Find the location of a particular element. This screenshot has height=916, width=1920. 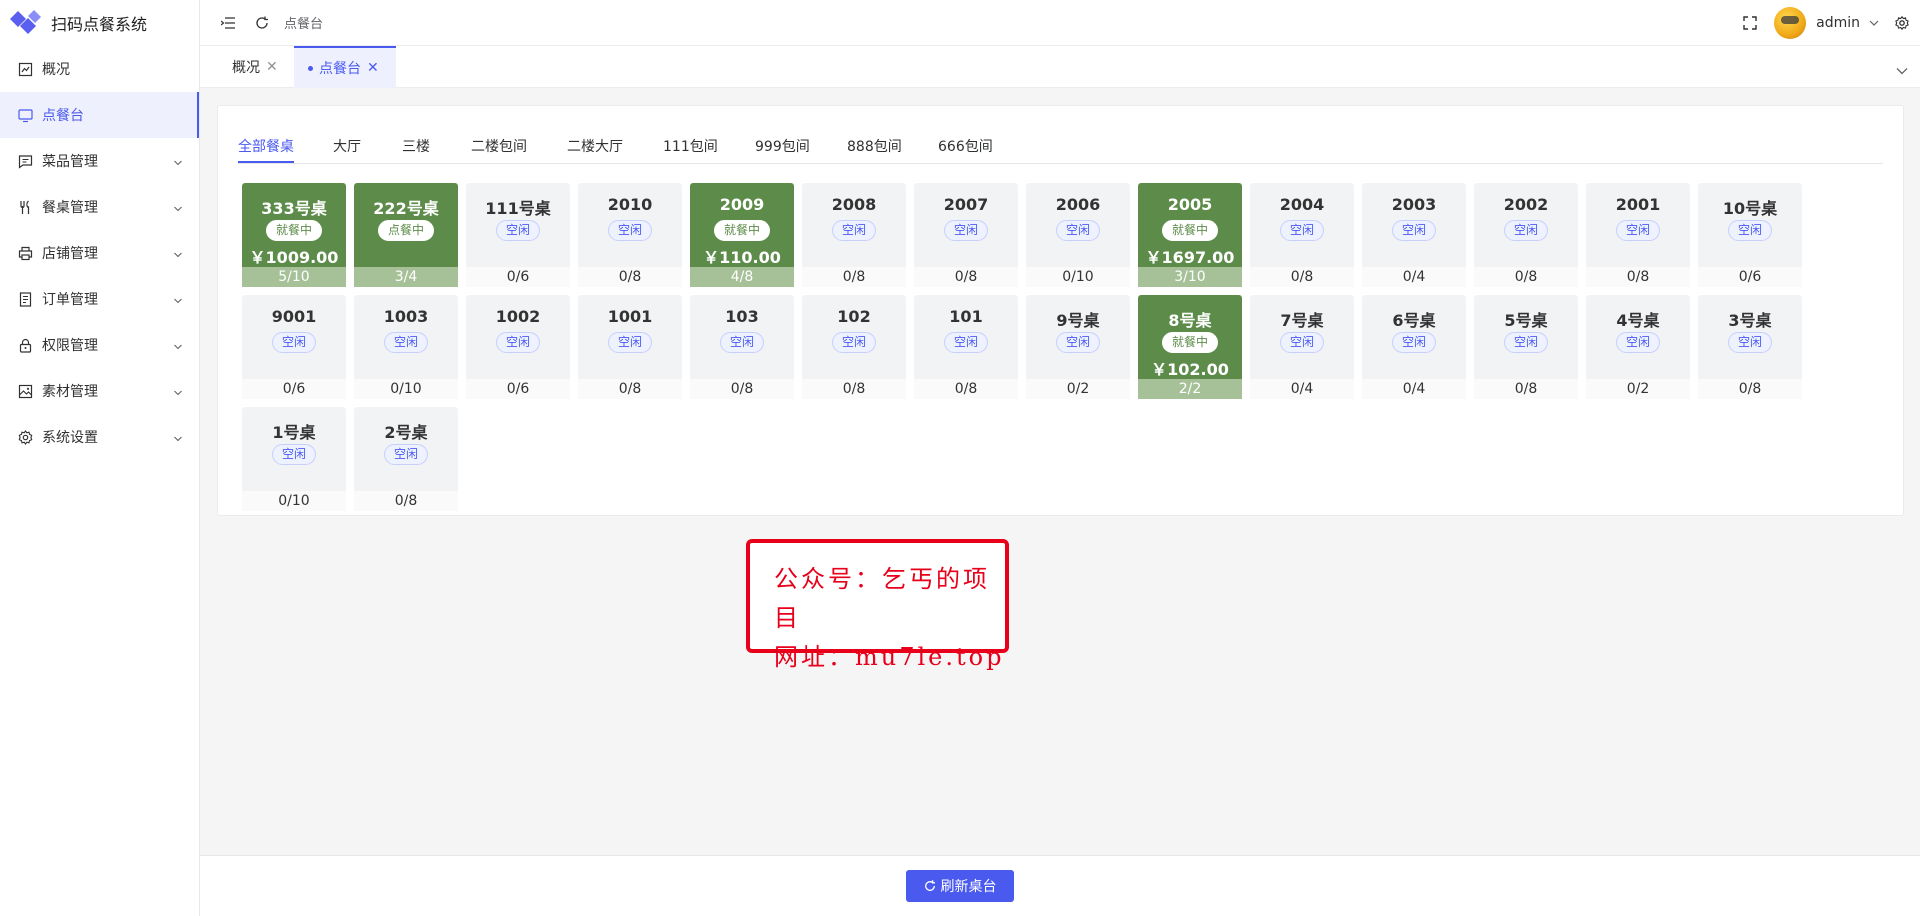

table-name: 103 is located at coordinates (742, 316).